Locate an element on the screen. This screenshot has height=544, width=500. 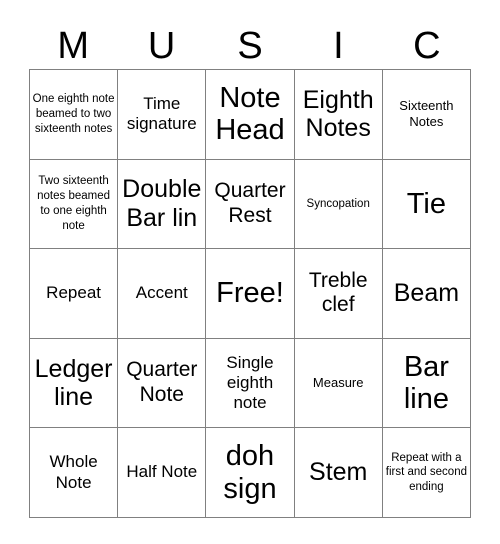
bingo-cell-label: Treble clef is located at coordinates (338, 292).